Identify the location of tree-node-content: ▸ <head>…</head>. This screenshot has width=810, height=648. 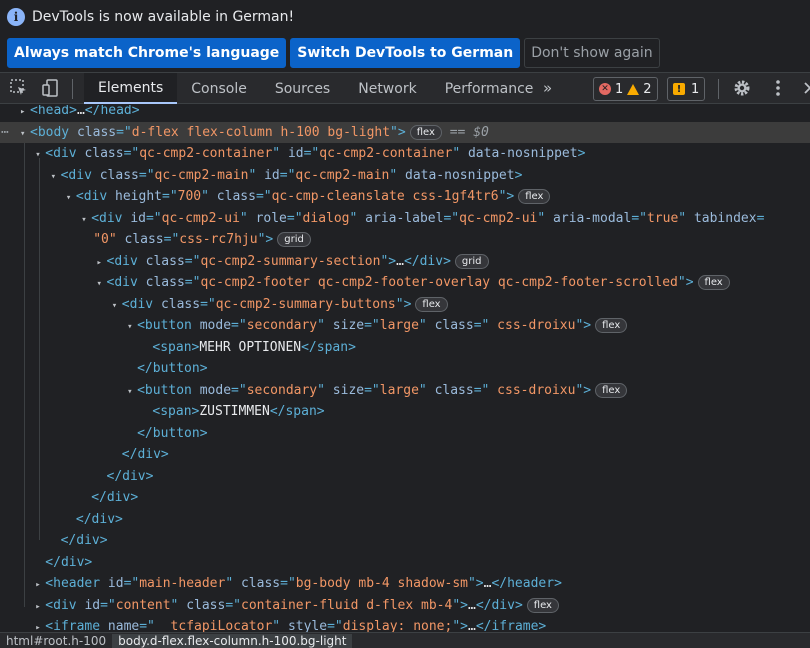
(80, 114).